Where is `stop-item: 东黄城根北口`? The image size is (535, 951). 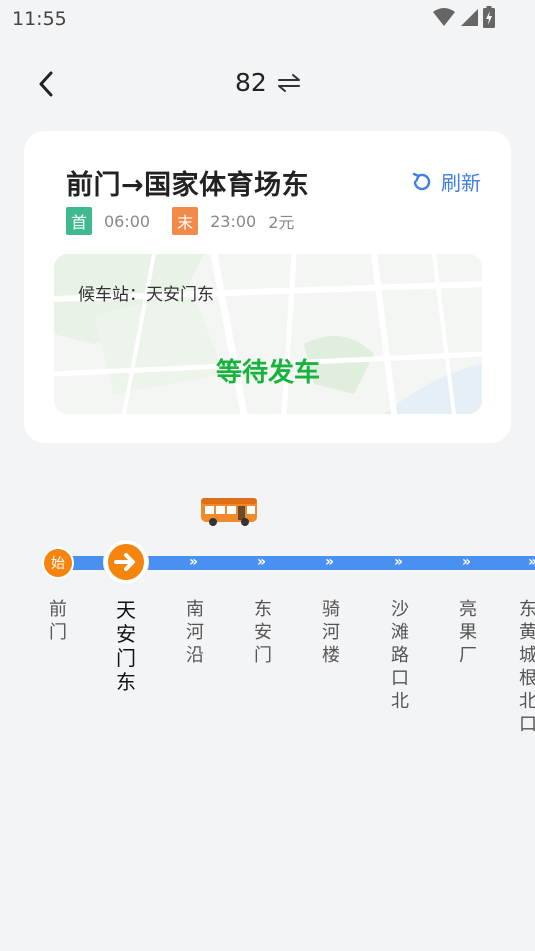
stop-item: 东黄城根北口 is located at coordinates (527, 667).